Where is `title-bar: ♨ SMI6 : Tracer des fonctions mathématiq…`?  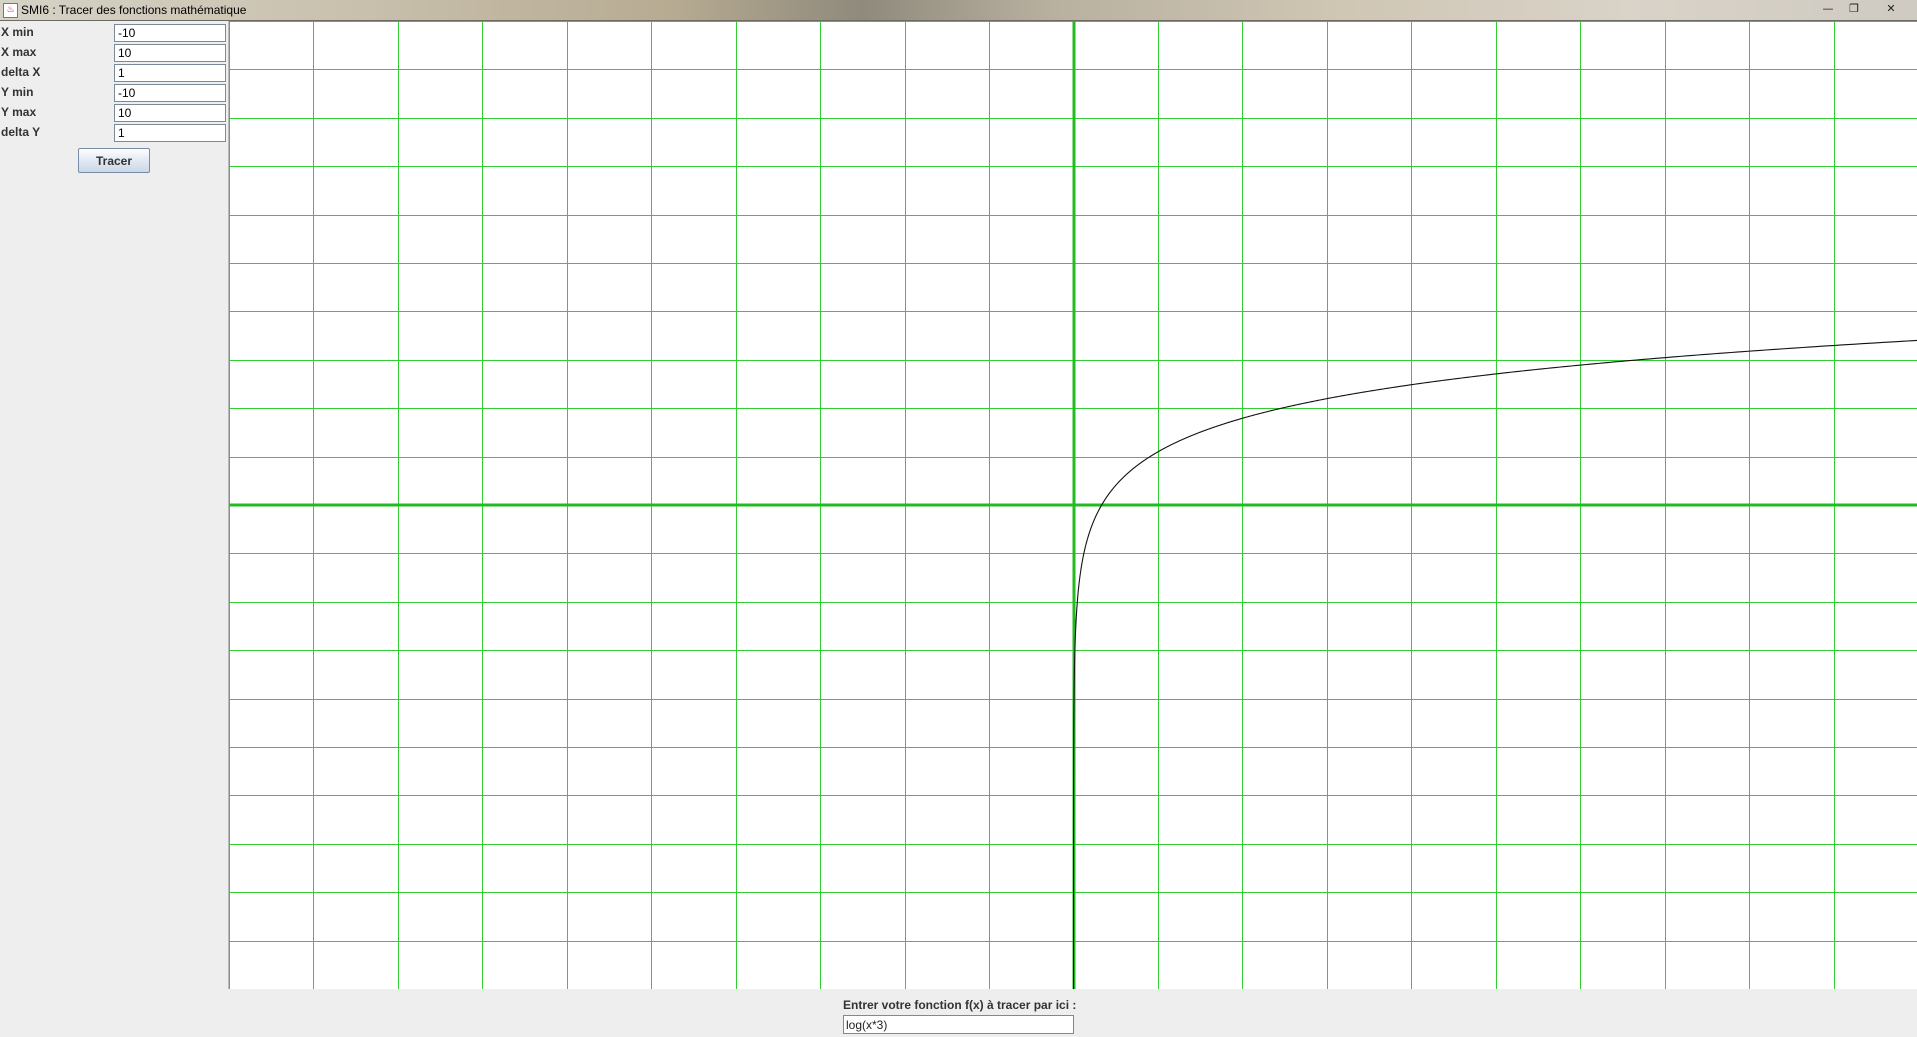
title-bar: ♨ SMI6 : Tracer des fonctions mathématiq… is located at coordinates (958, 10).